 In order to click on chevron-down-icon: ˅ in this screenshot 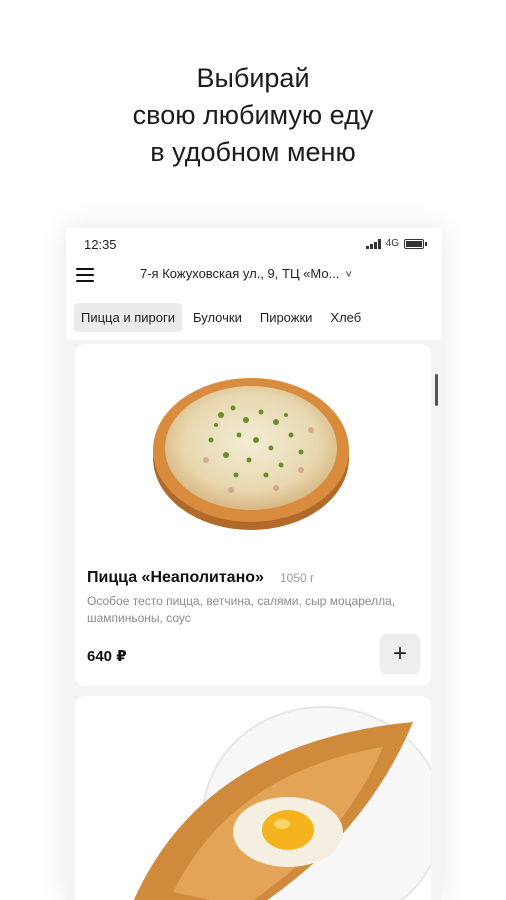, I will do `click(348, 275)`.